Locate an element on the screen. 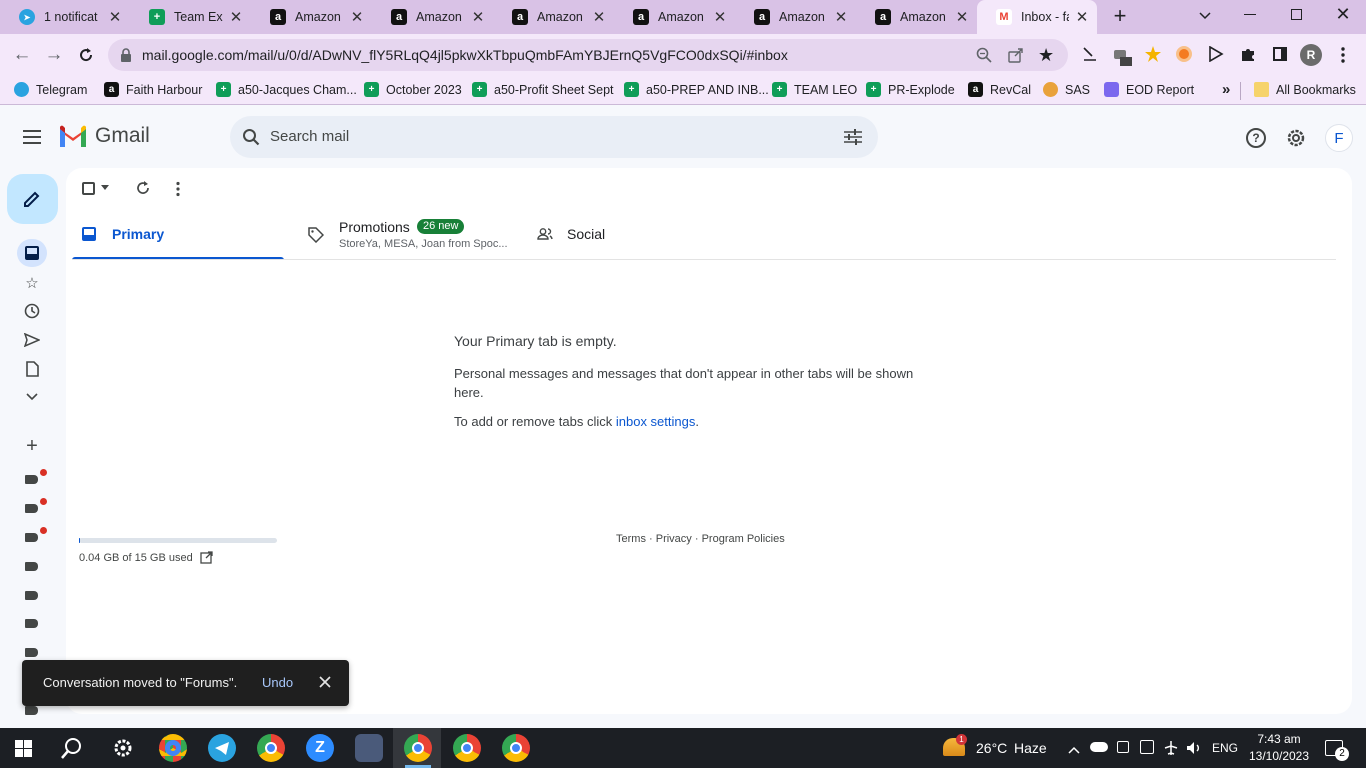 Image resolution: width=1366 pixels, height=768 pixels. more-options-icon is located at coordinates (178, 189).